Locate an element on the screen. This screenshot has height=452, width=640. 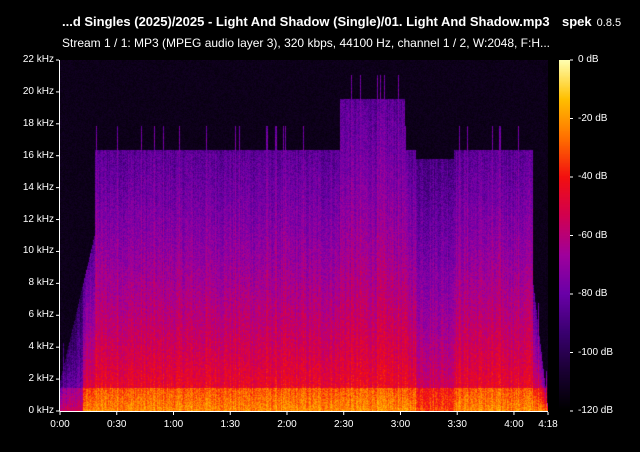
app-label: spek 0.8.5 is located at coordinates (591, 21).